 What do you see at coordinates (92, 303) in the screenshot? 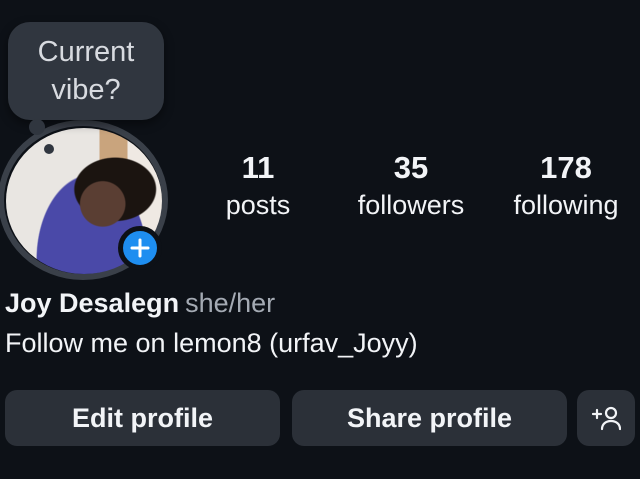
I see `profile-name: Joy Desalegn` at bounding box center [92, 303].